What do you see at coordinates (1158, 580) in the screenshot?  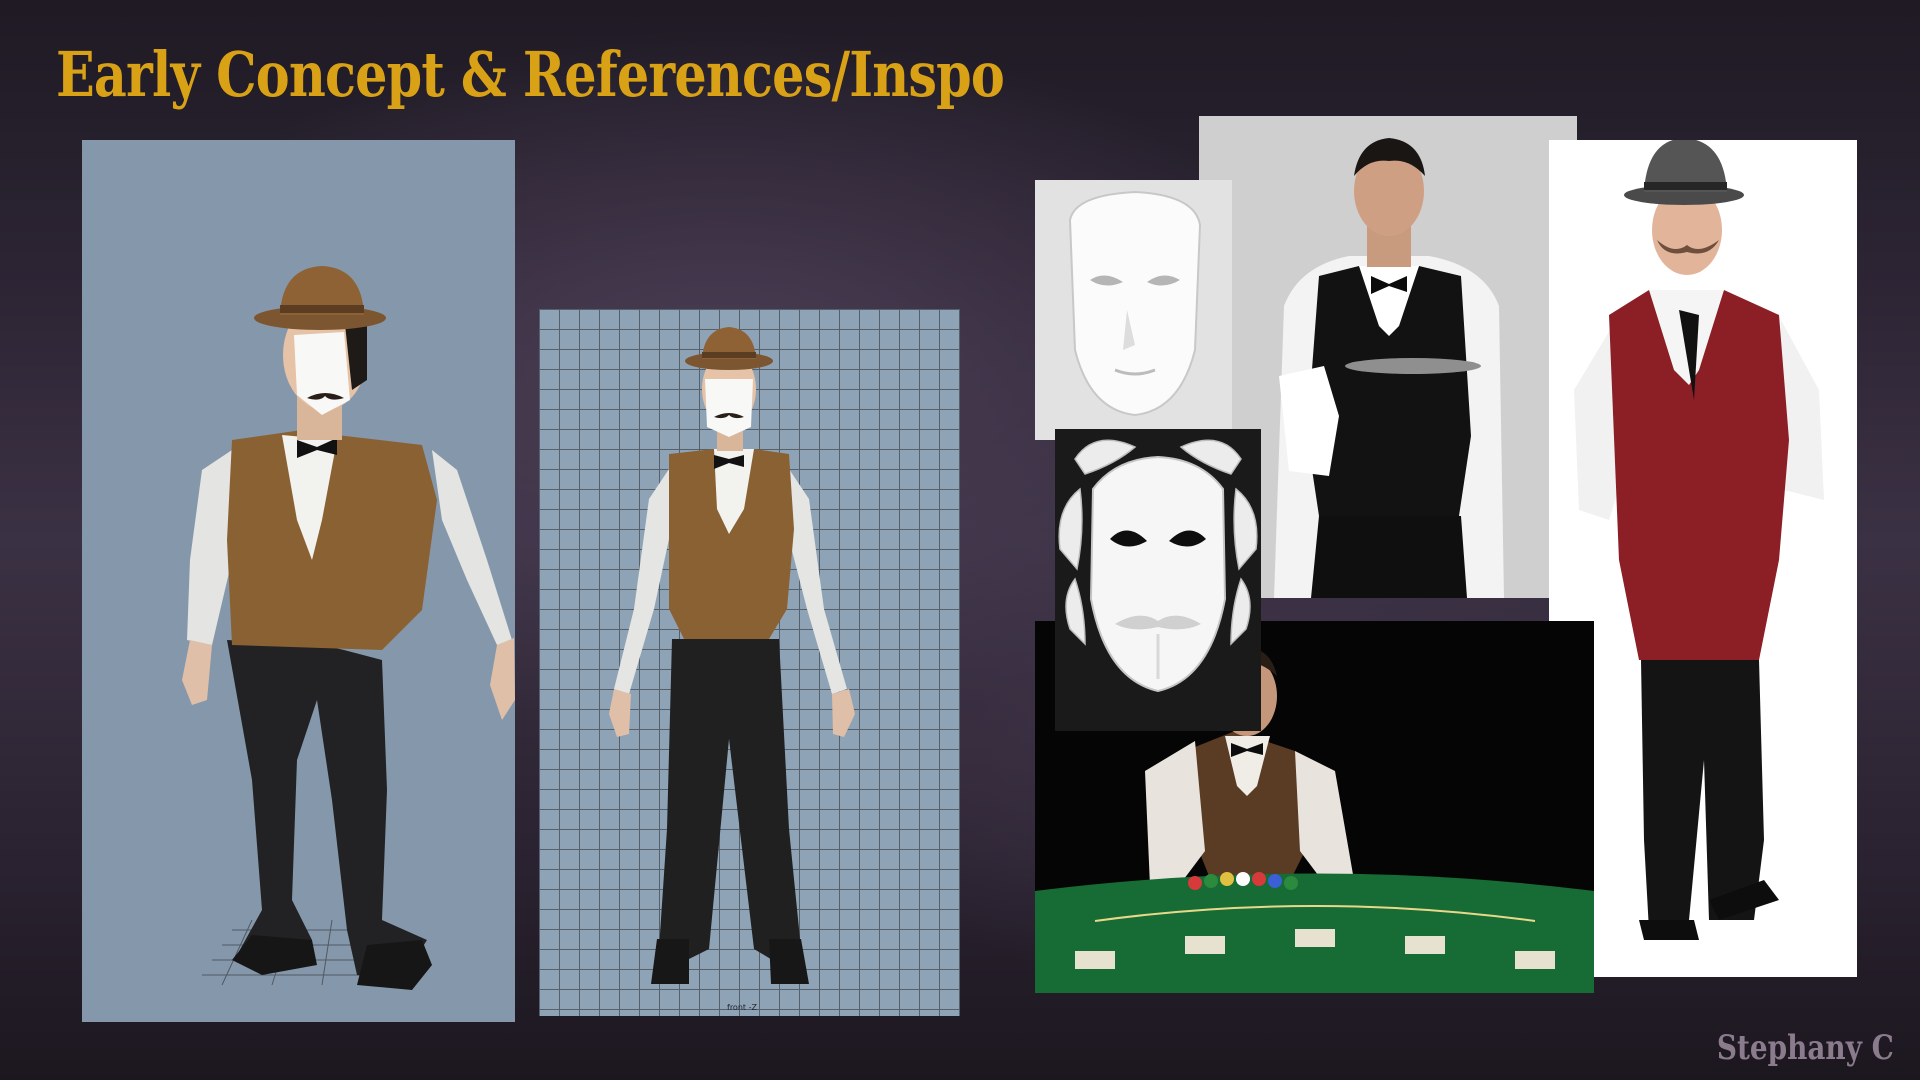 I see `reference-photo-ornate-mask` at bounding box center [1158, 580].